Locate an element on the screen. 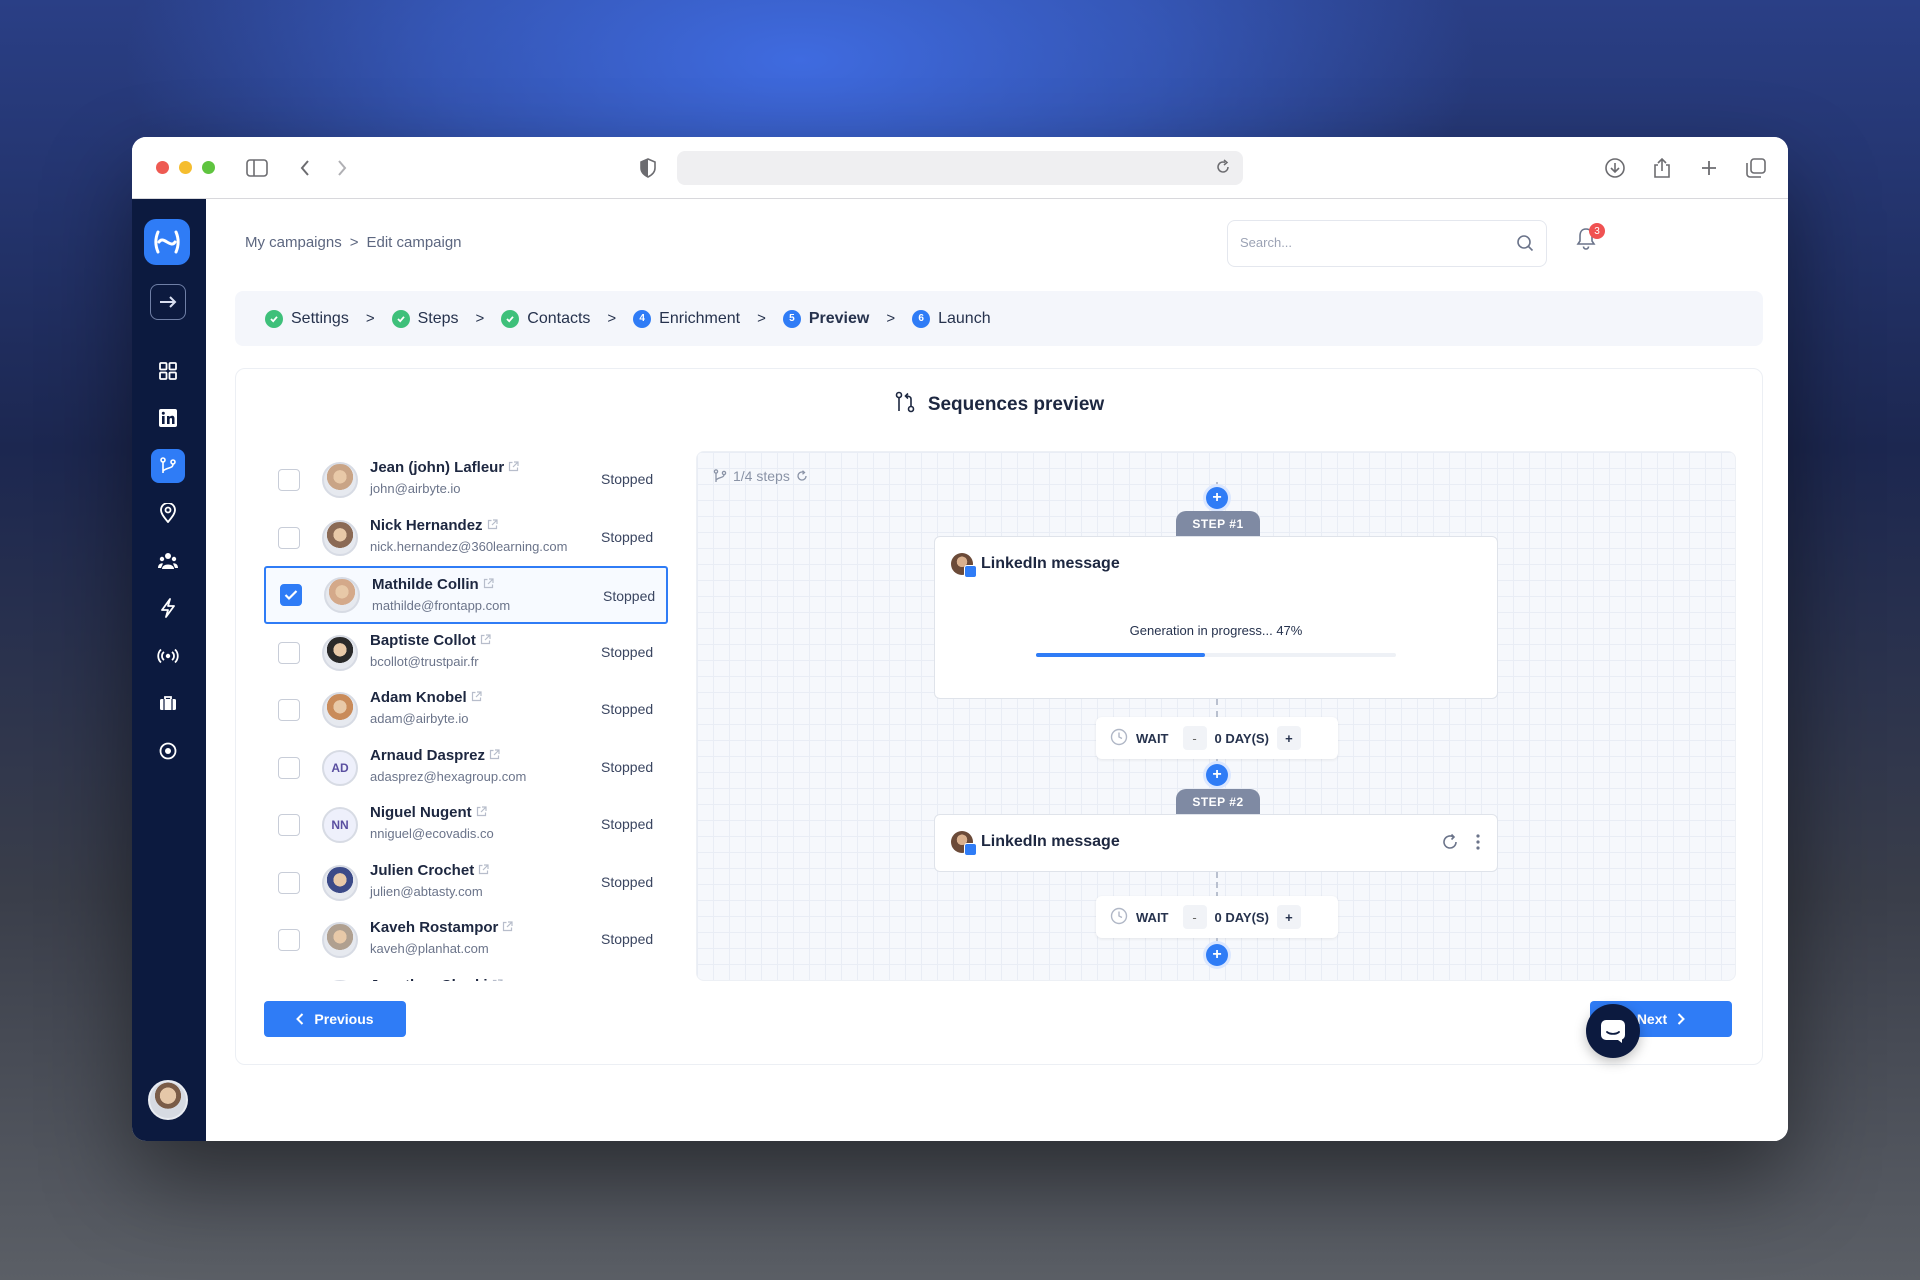 This screenshot has width=1920, height=1280. nav-dashboard-icon is located at coordinates (168, 371).